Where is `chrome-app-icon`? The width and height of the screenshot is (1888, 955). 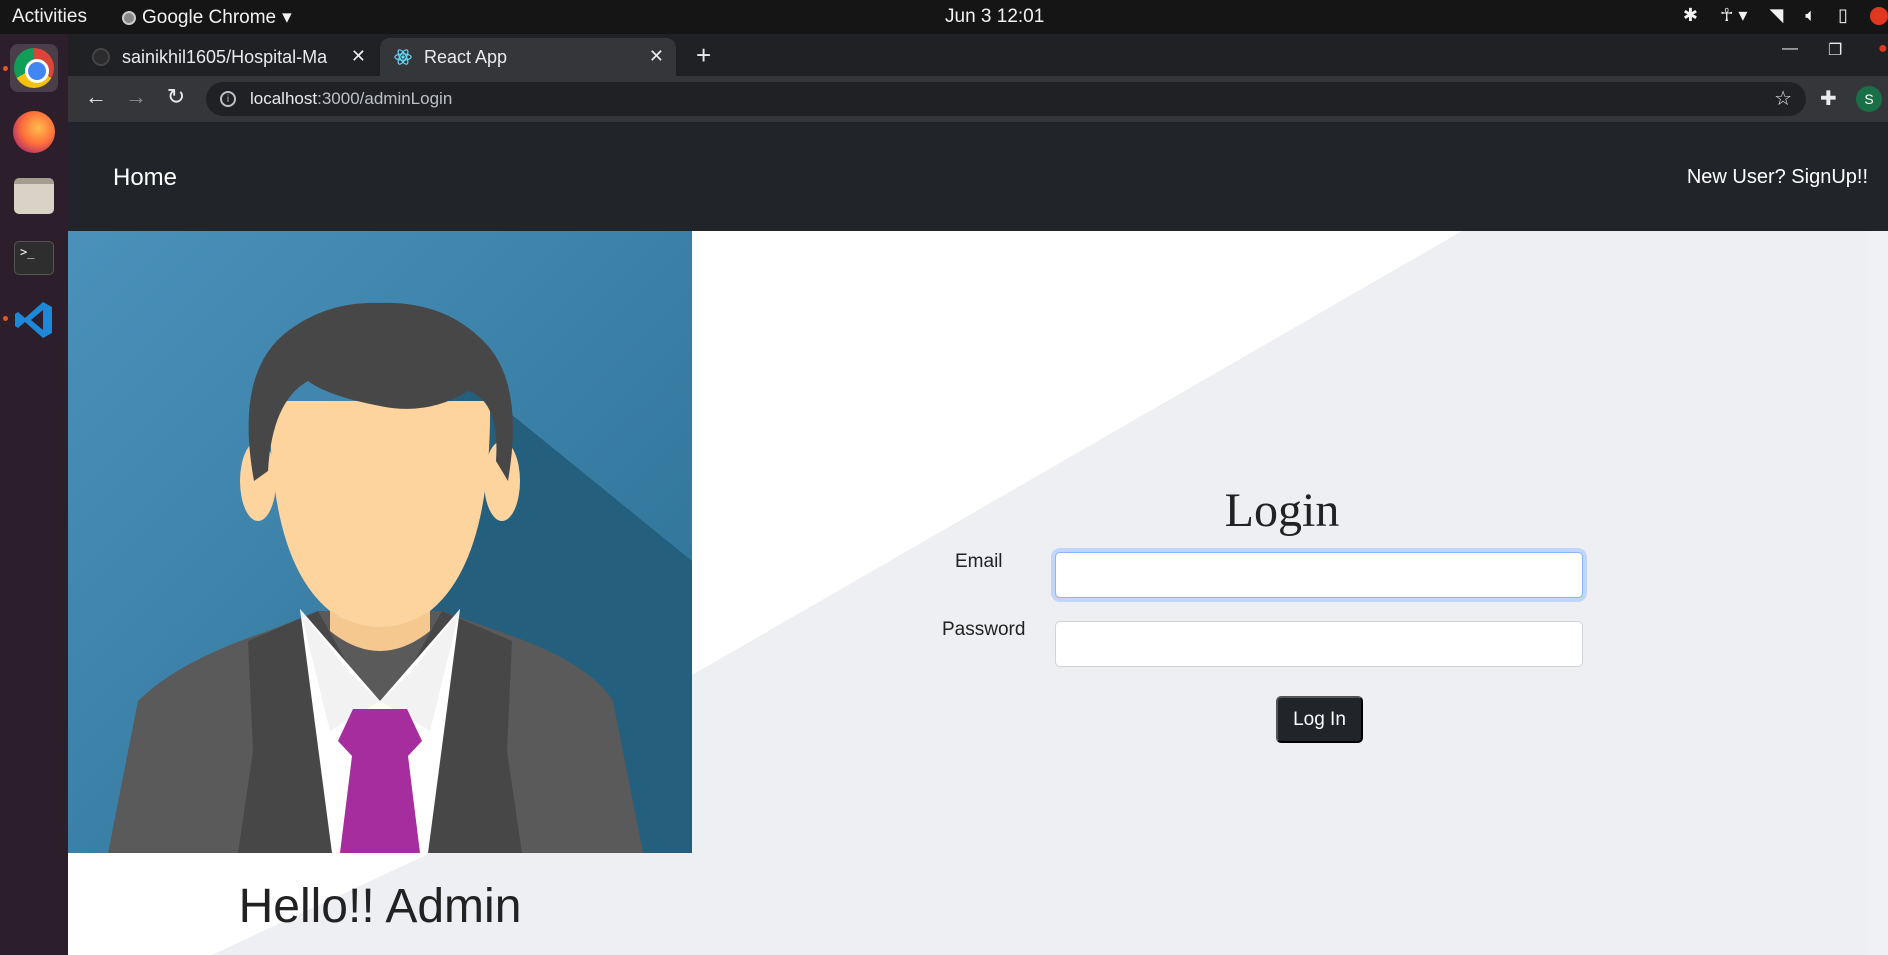
chrome-app-icon is located at coordinates (129, 17).